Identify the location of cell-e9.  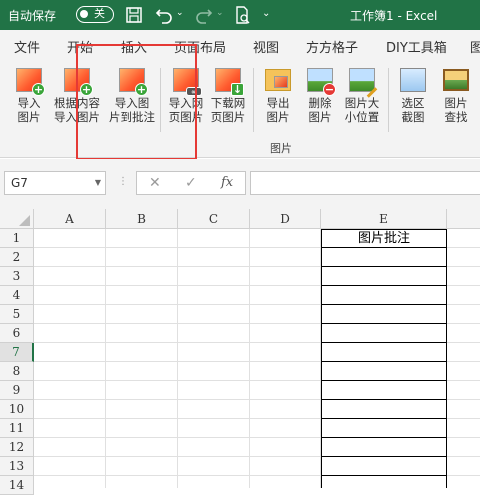
(384, 390).